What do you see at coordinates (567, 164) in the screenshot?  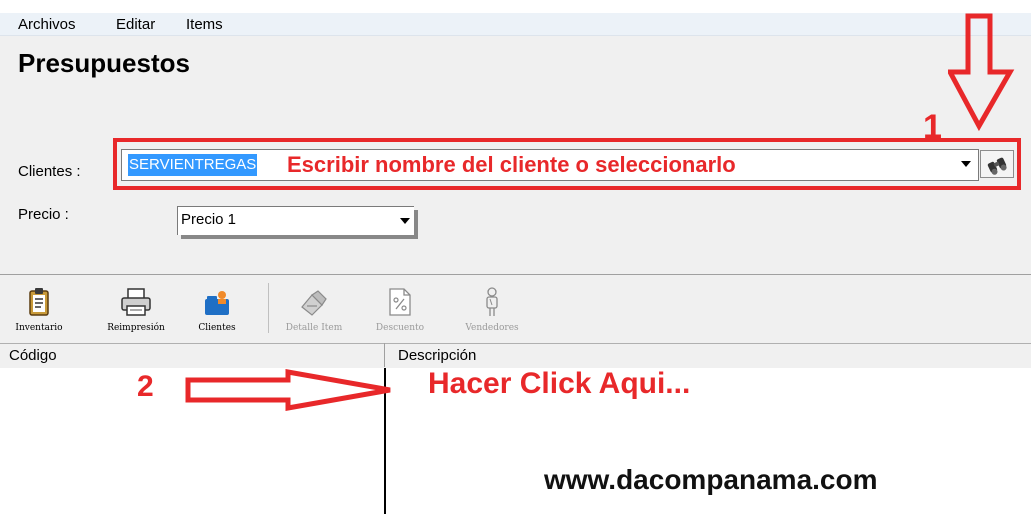 I see `annotation-highlight-box` at bounding box center [567, 164].